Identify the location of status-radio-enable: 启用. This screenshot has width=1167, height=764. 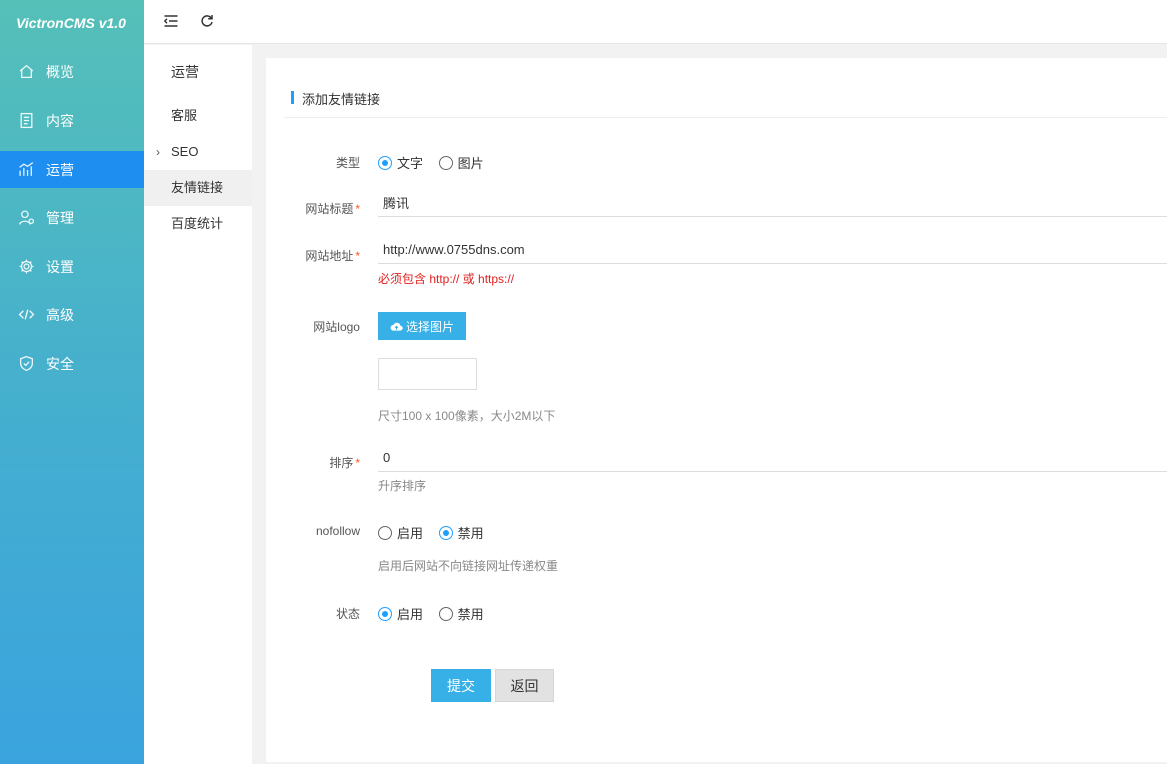
(400, 613).